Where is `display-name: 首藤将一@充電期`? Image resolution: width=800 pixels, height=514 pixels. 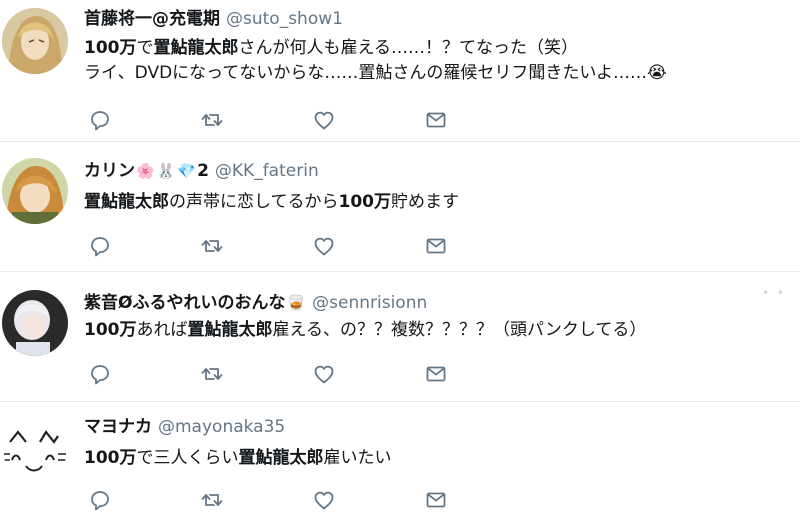 display-name: 首藤将一@充電期 is located at coordinates (152, 19).